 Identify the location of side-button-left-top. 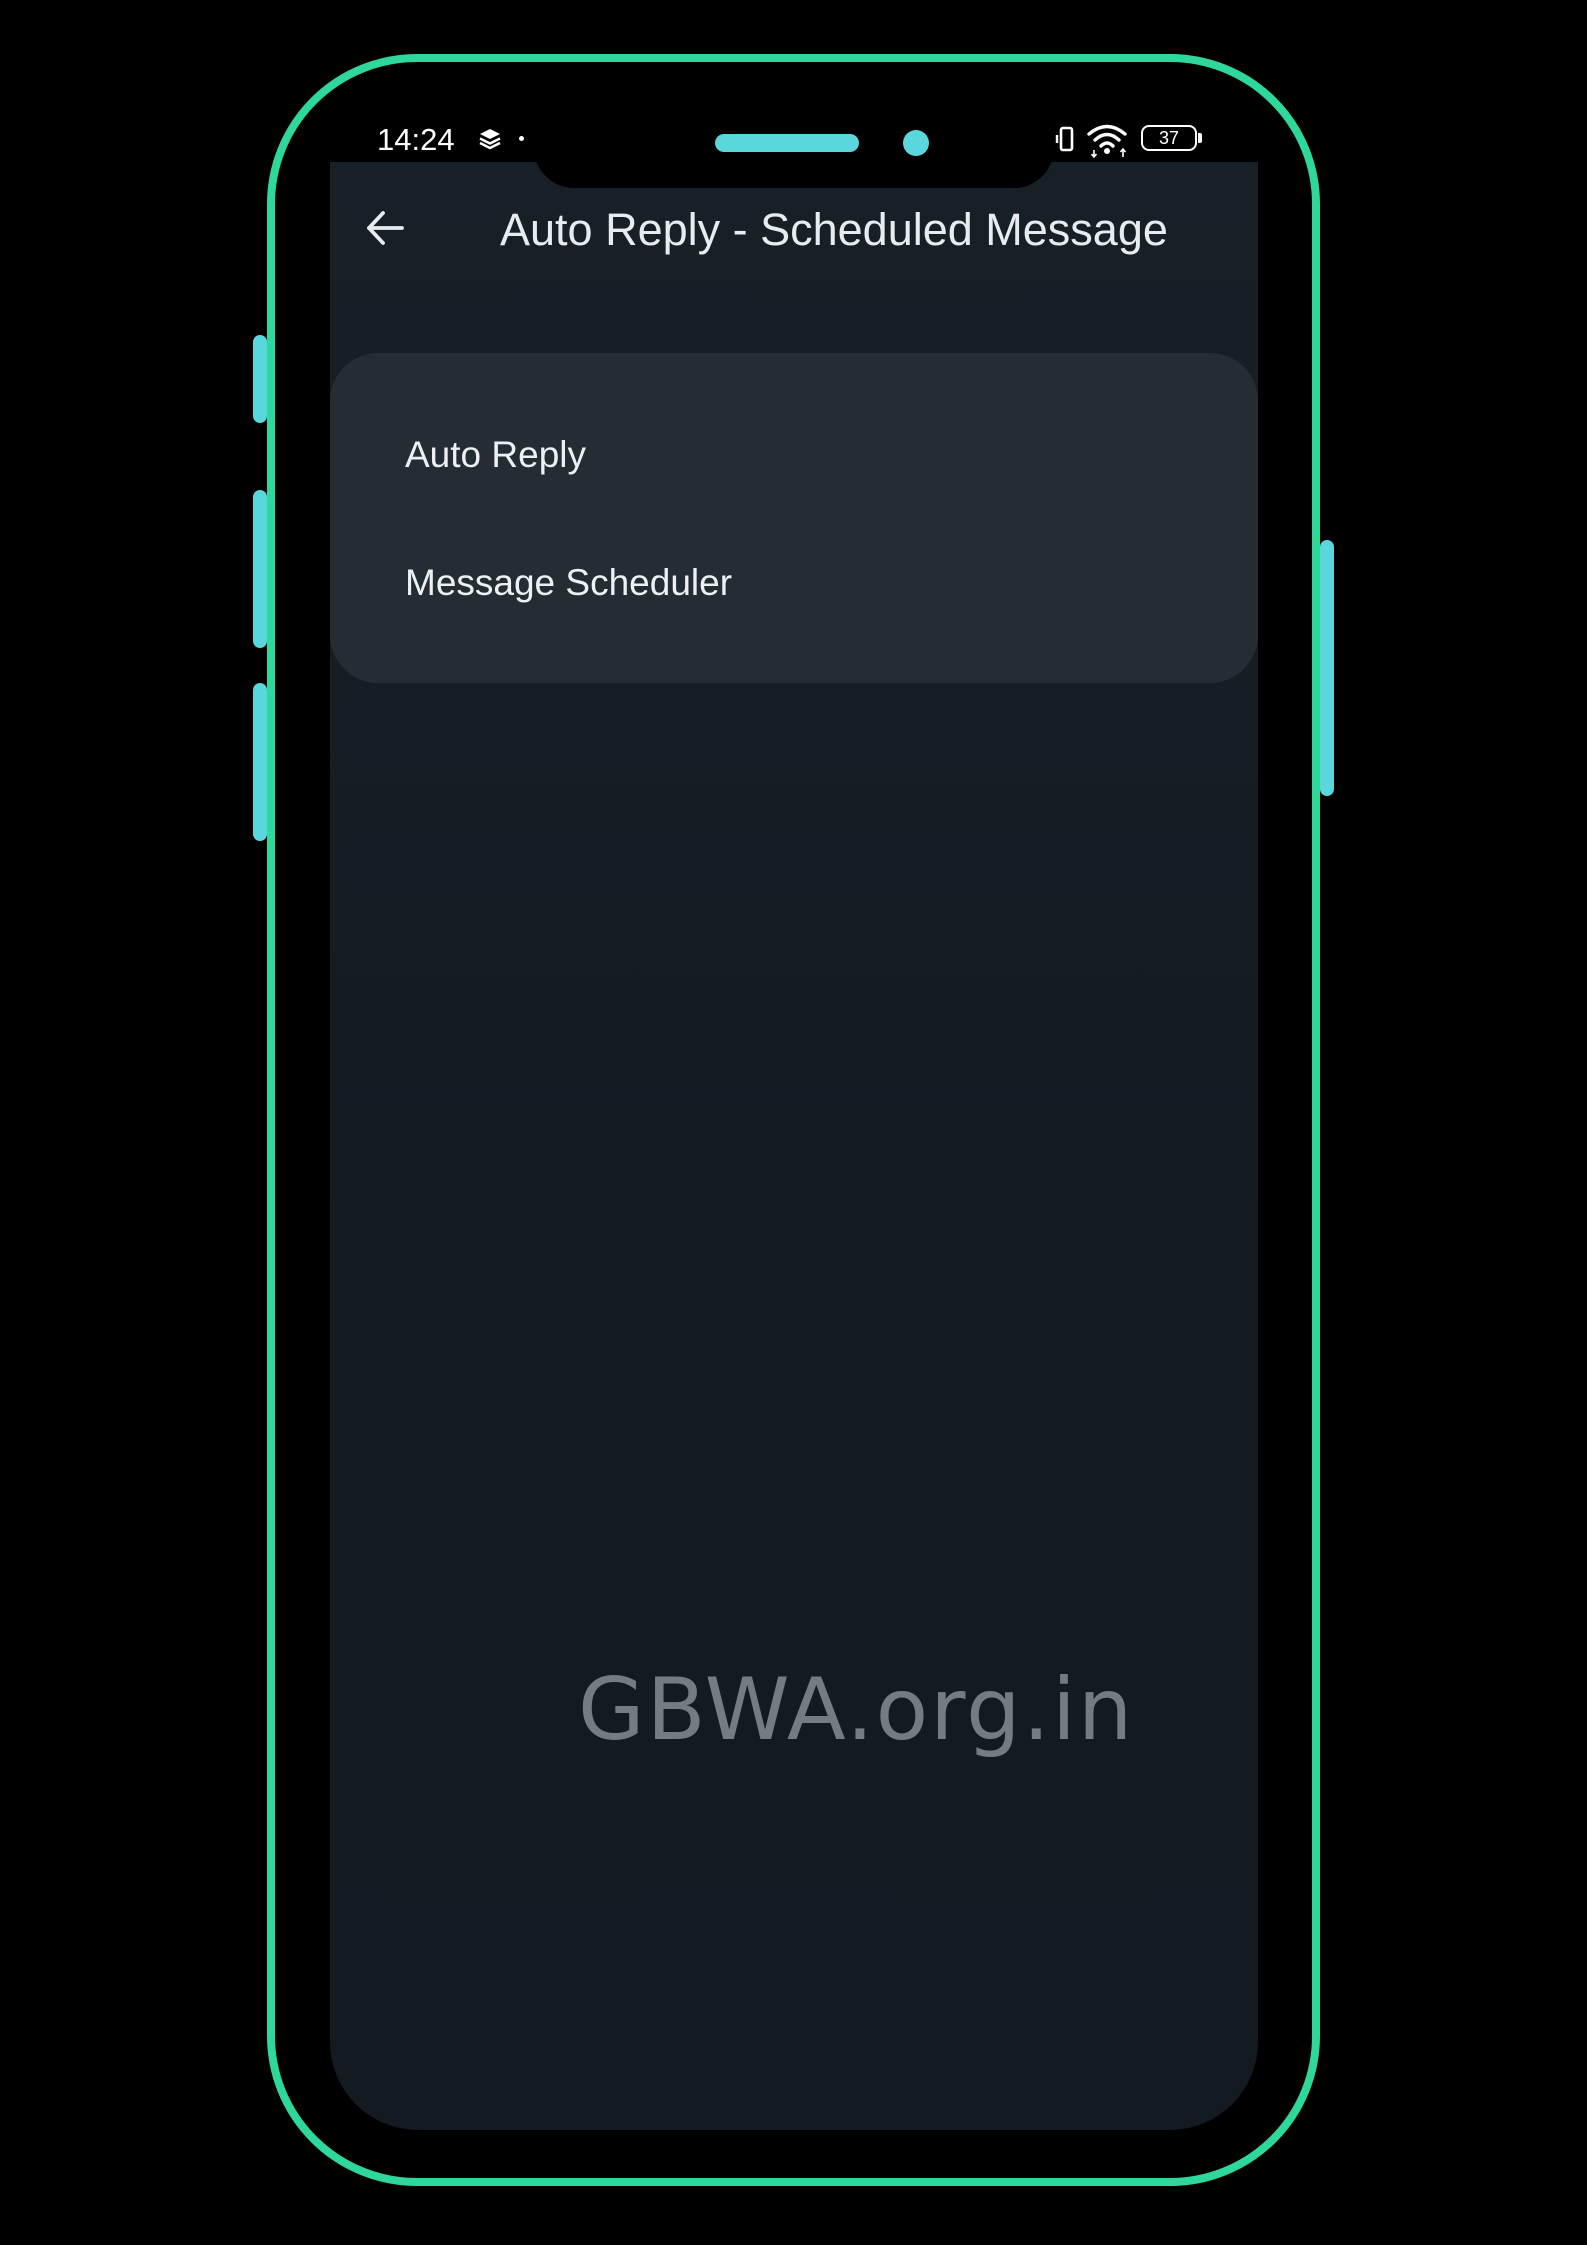
(260, 379).